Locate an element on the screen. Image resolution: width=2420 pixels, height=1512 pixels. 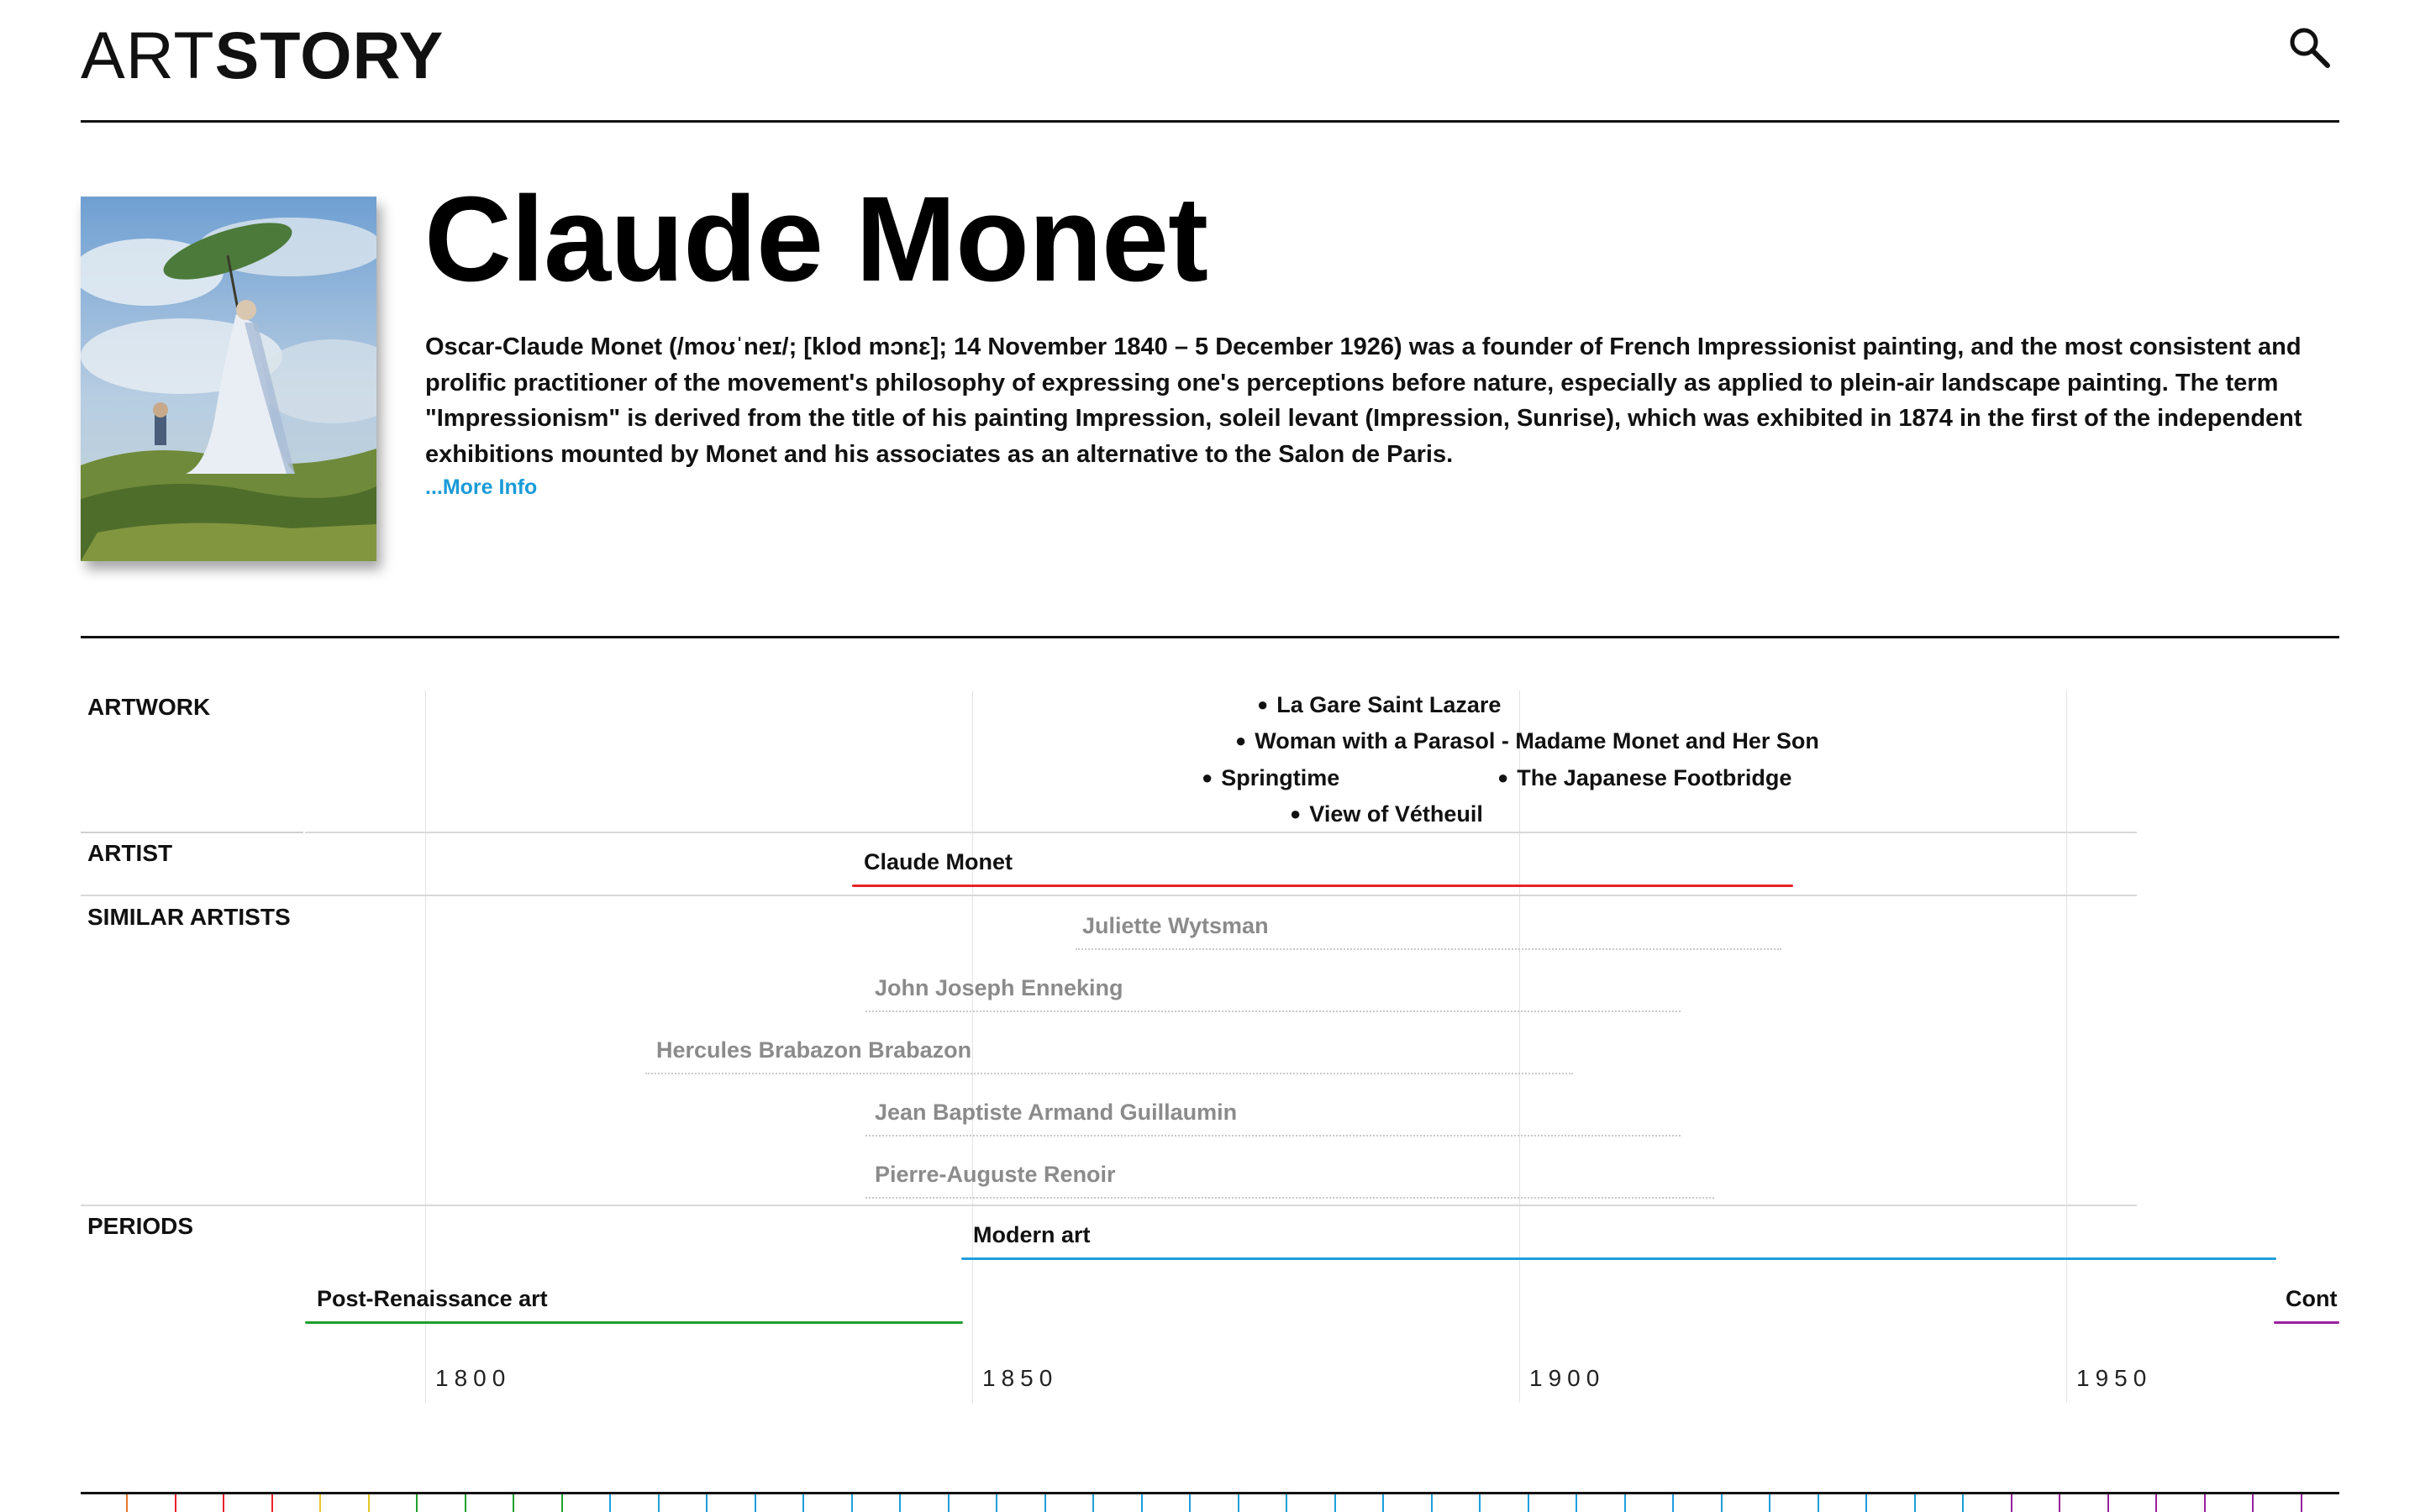
logo-text-light: ART is located at coordinates (148, 55).